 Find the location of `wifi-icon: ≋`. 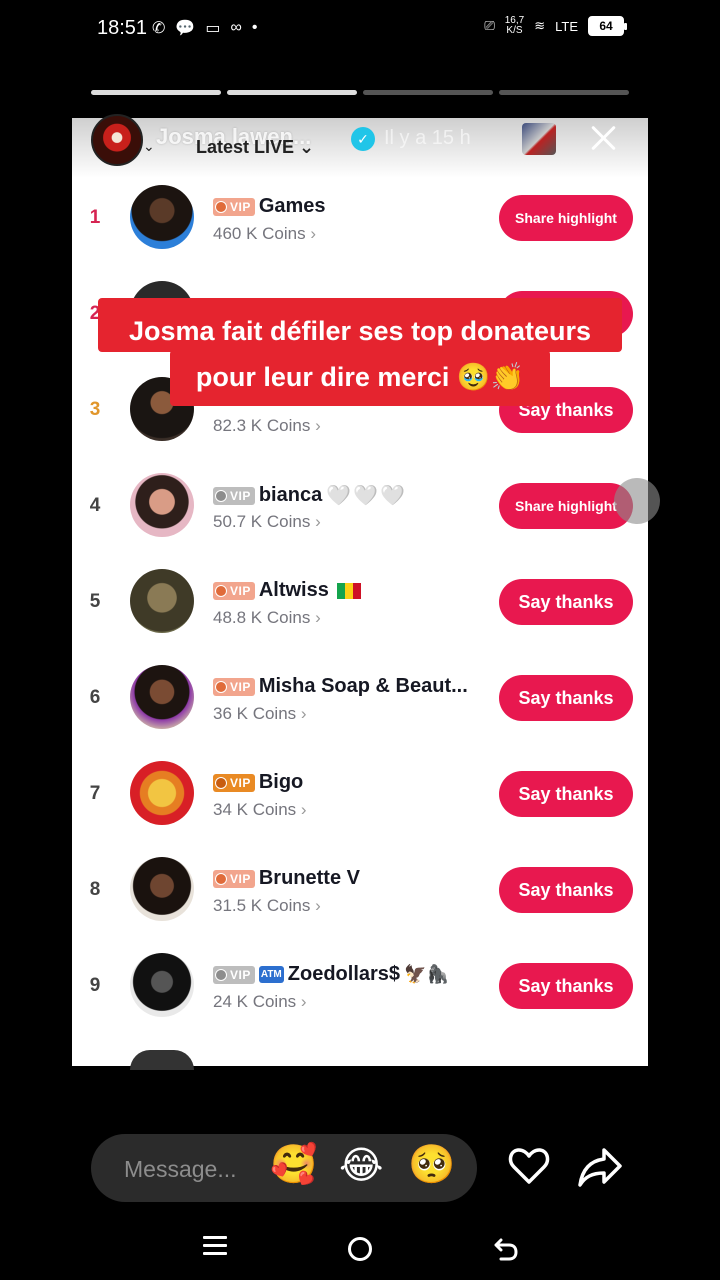

wifi-icon: ≋ is located at coordinates (540, 25).